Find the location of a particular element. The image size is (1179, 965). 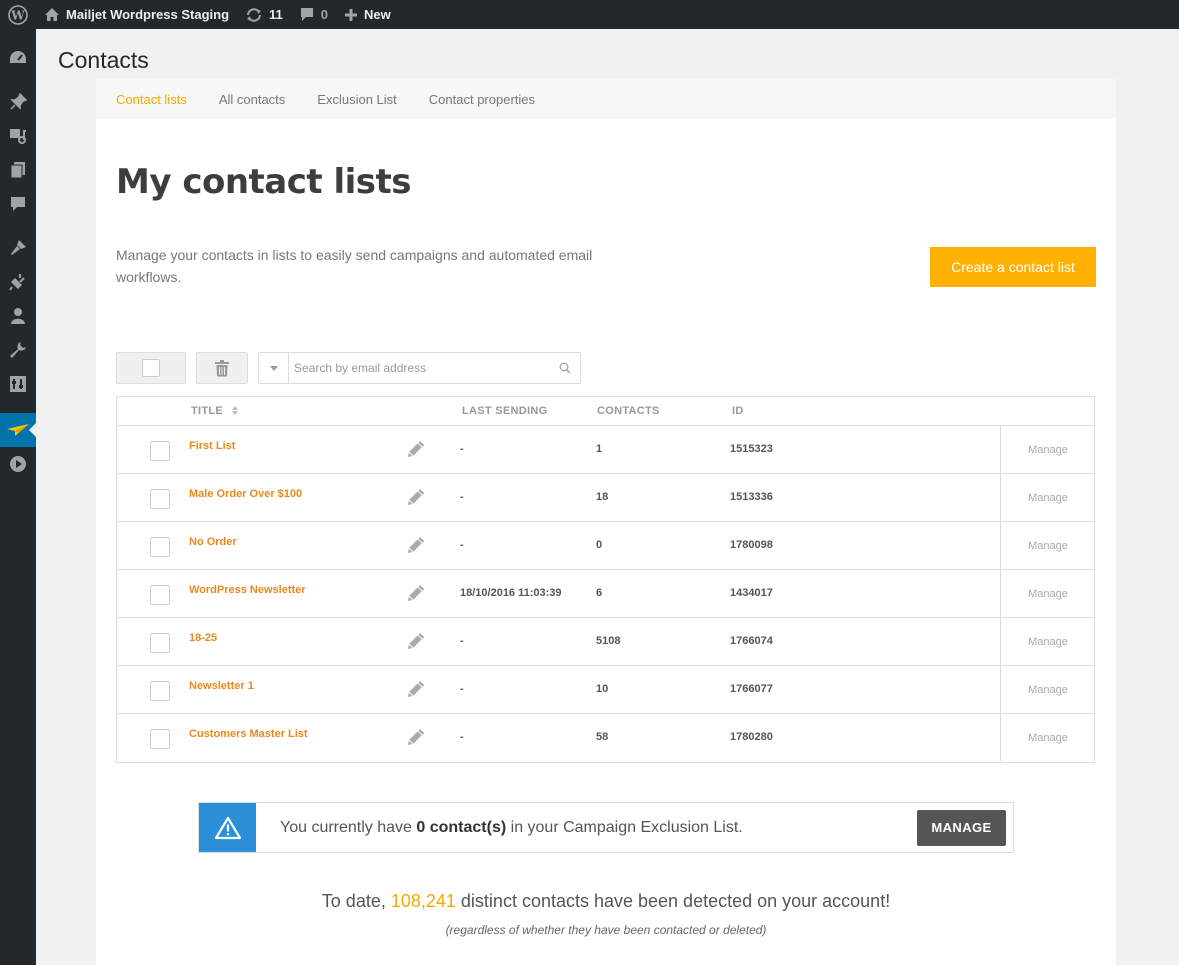

menu-tools is located at coordinates (18, 350).